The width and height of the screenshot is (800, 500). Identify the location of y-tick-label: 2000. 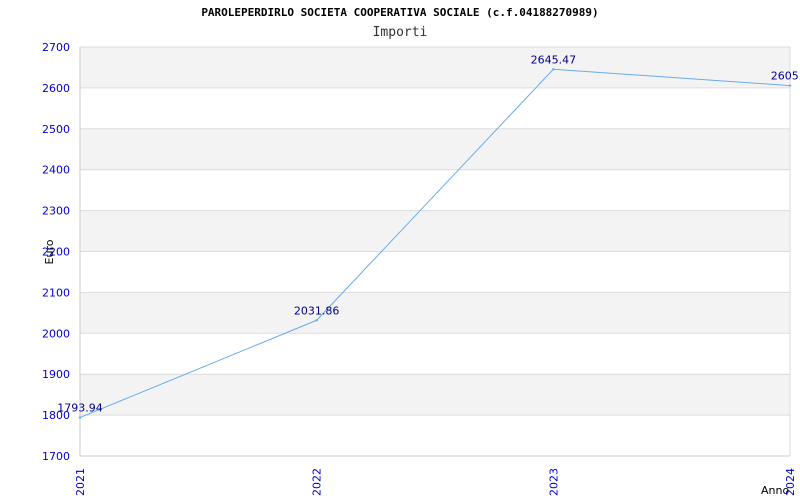
(56, 333).